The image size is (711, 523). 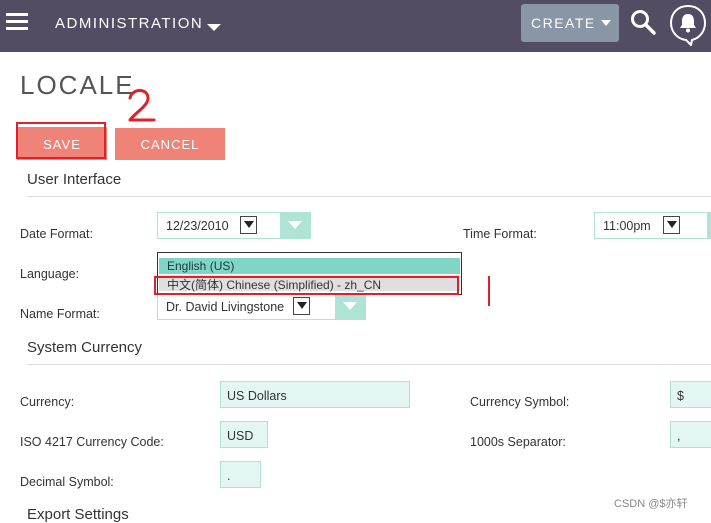 I want to click on date-format-select: 12/23/2010, so click(x=234, y=225).